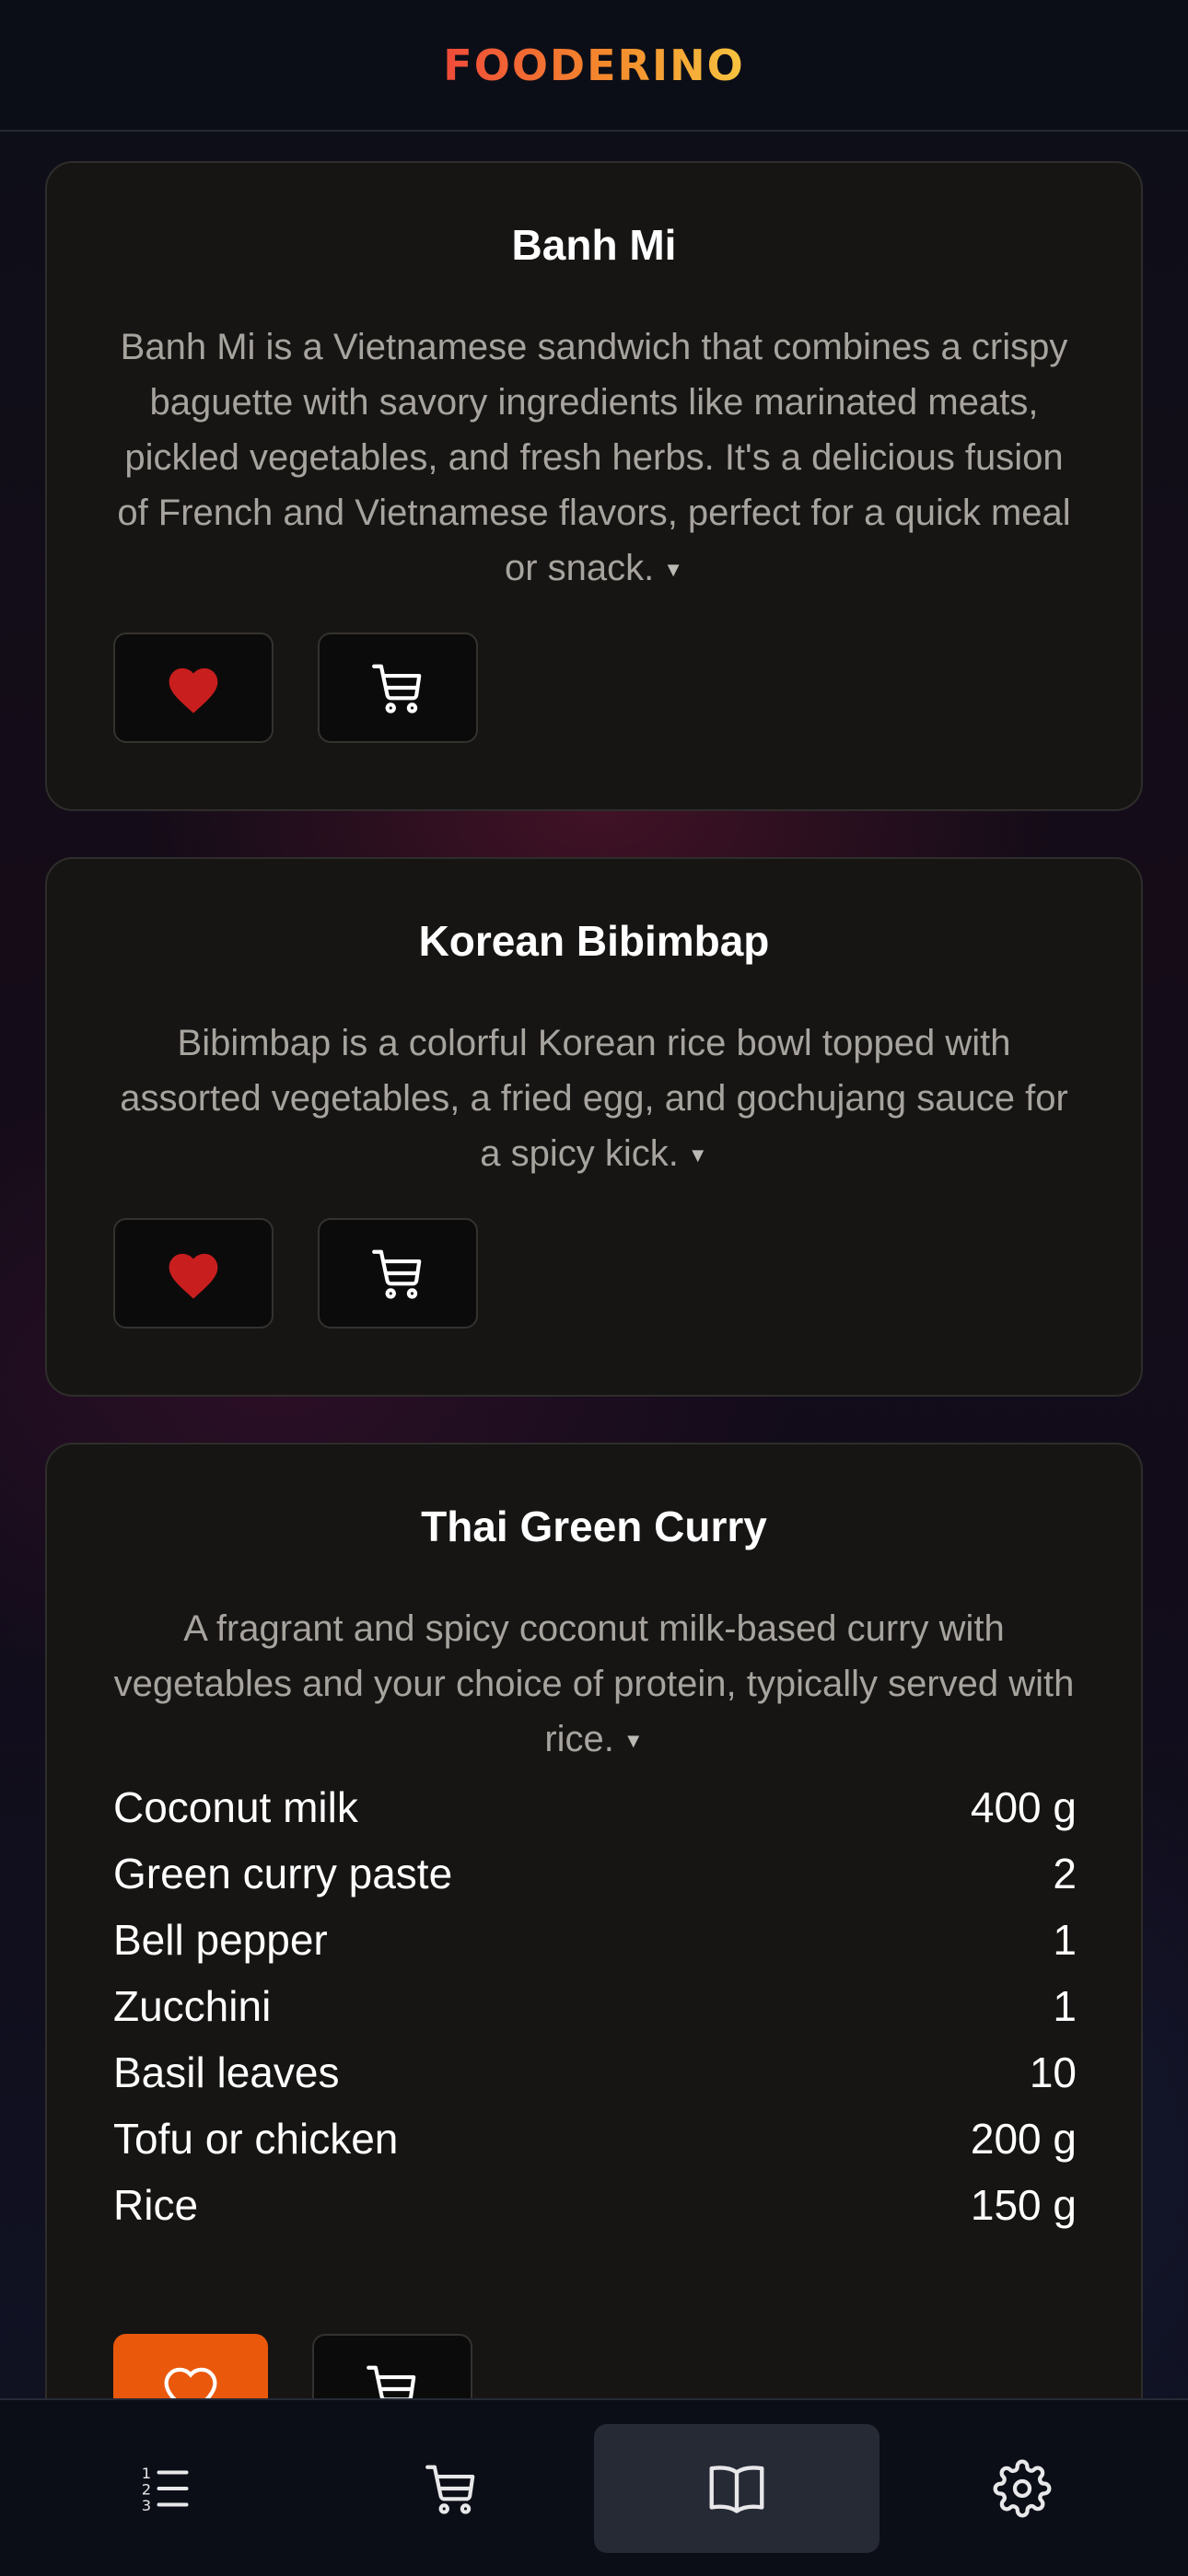 Image resolution: width=1188 pixels, height=2576 pixels. What do you see at coordinates (256, 2139) in the screenshot?
I see `ingredient-name: Tofu or chicken` at bounding box center [256, 2139].